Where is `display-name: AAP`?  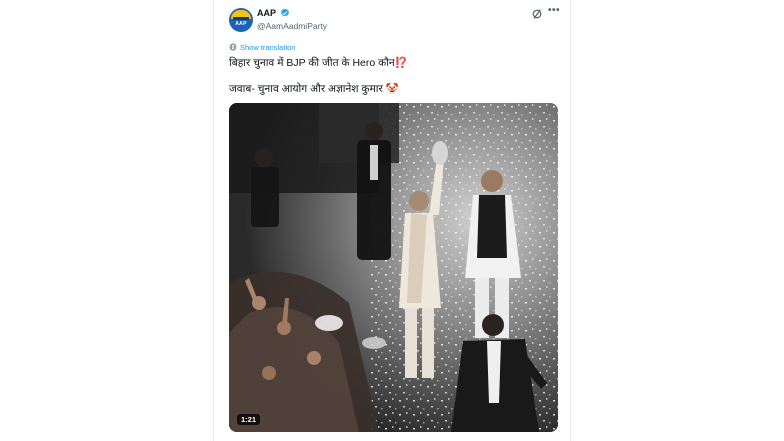
display-name: AAP is located at coordinates (266, 13).